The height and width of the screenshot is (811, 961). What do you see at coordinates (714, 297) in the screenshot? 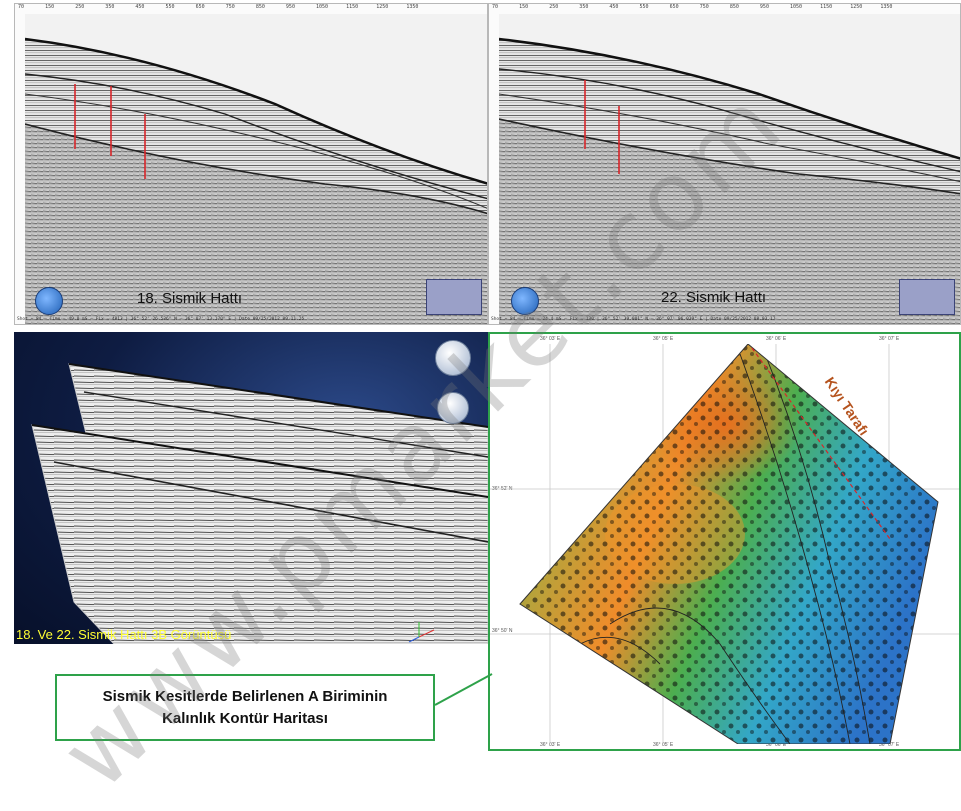
I see `seismic-caption: 22. Sismik Hattı` at bounding box center [714, 297].